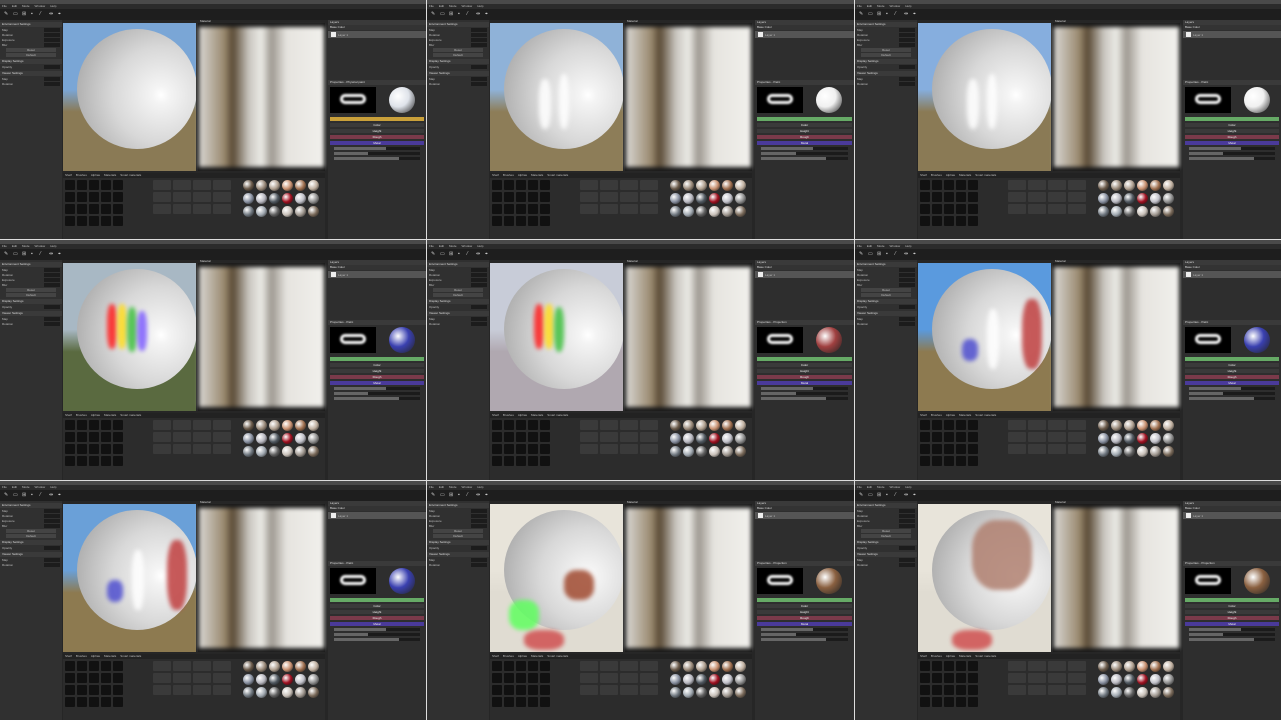 Image resolution: width=1281 pixels, height=720 pixels. Describe the element at coordinates (451, 254) in the screenshot. I see `projection-icon: ⊞` at that location.